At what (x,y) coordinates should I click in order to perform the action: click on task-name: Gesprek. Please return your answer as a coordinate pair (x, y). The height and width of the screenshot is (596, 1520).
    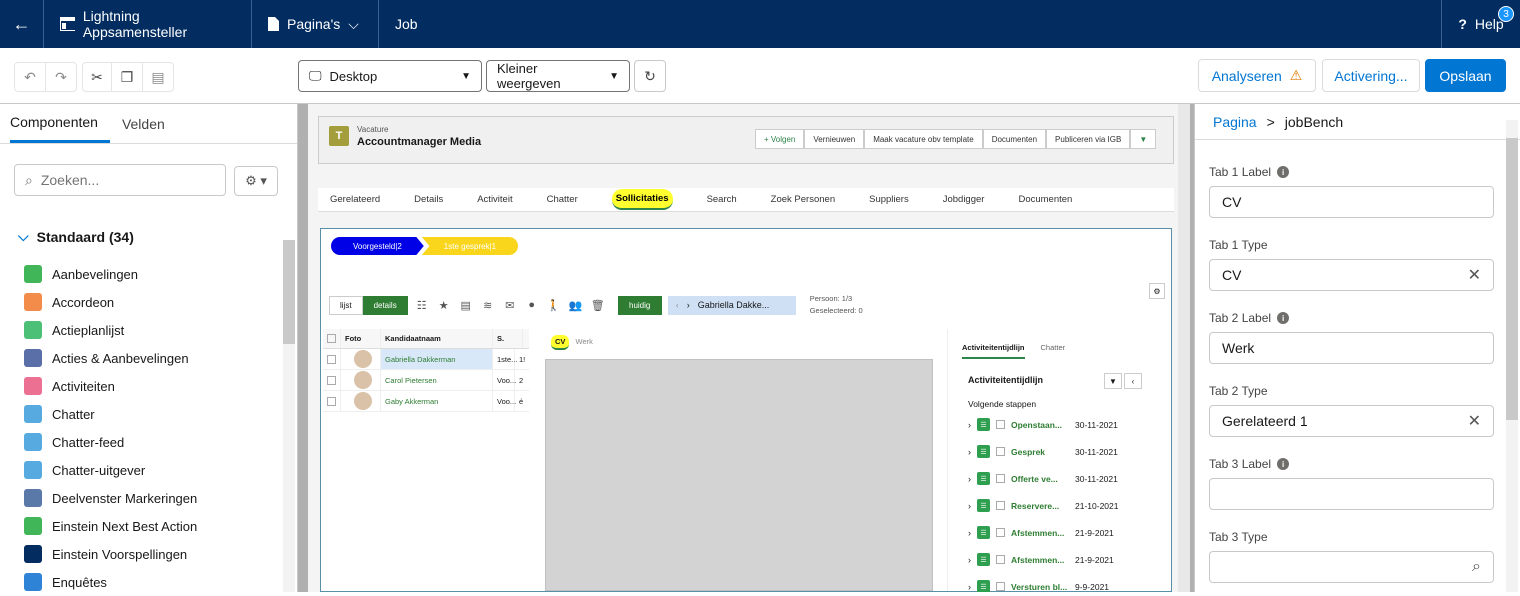
    Looking at the image, I should click on (1040, 452).